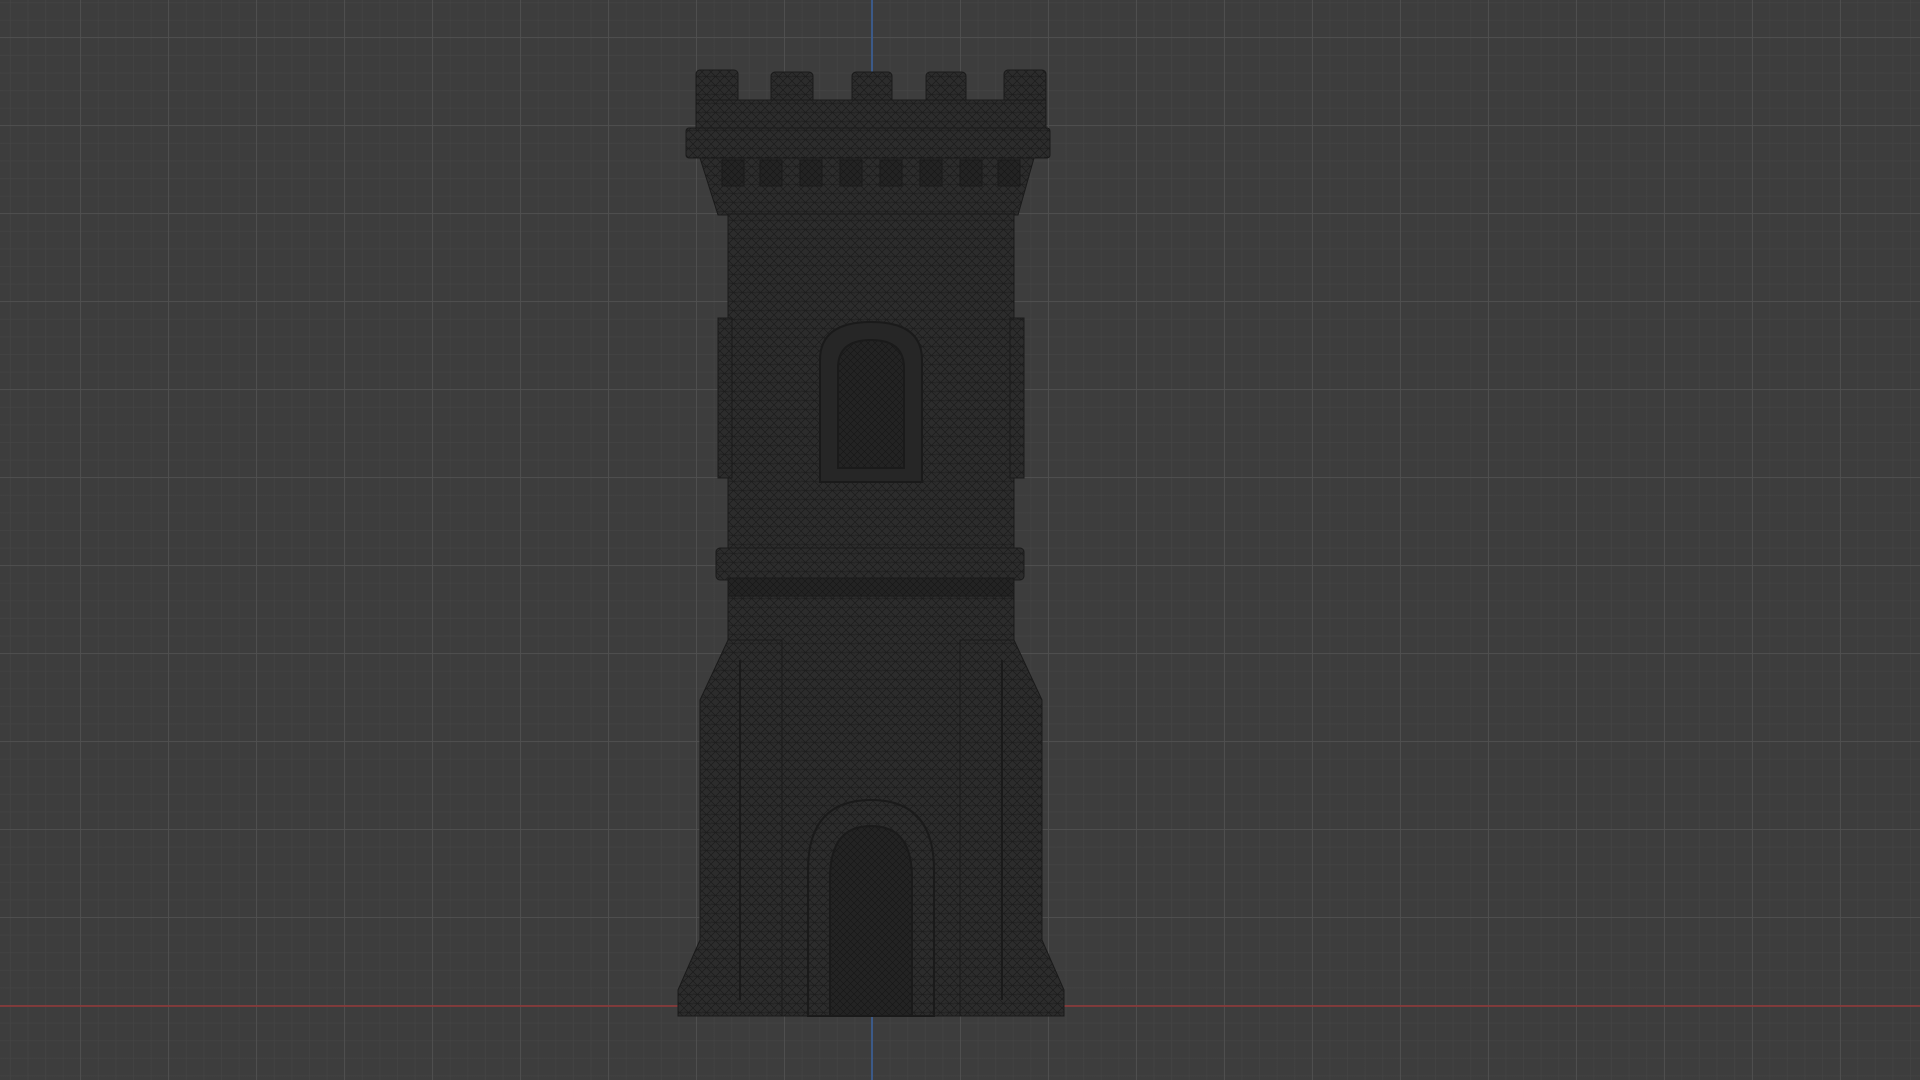 Image resolution: width=1920 pixels, height=1080 pixels. Describe the element at coordinates (871, 907) in the screenshot. I see `doorway` at that location.